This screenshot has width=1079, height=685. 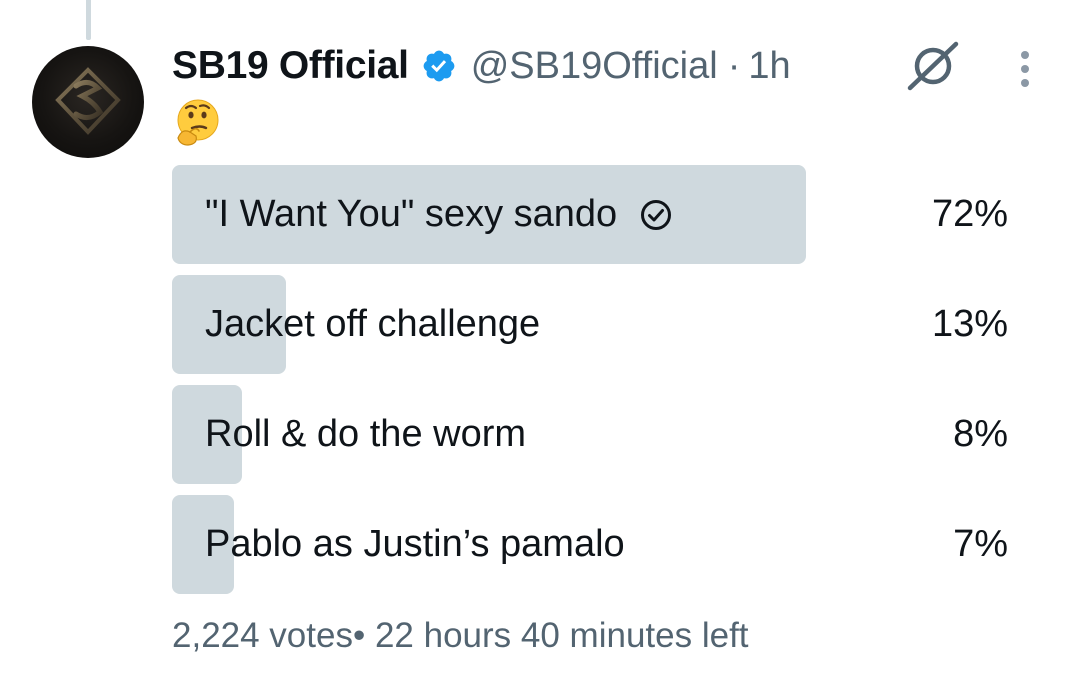 What do you see at coordinates (980, 434) in the screenshot?
I see `poll-option-percent: 8%` at bounding box center [980, 434].